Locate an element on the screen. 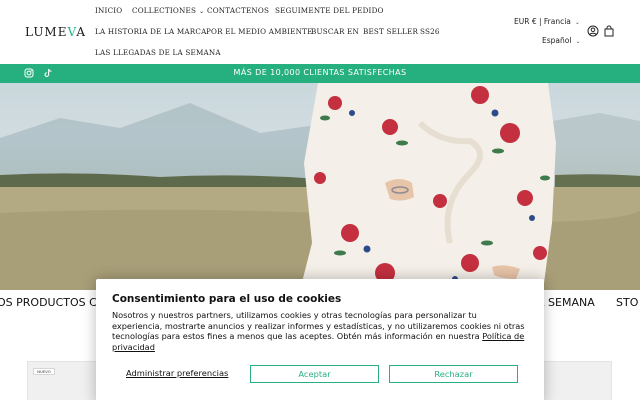  nav-label: SEGUIMENTE DEL PEDIDO is located at coordinates (329, 10).